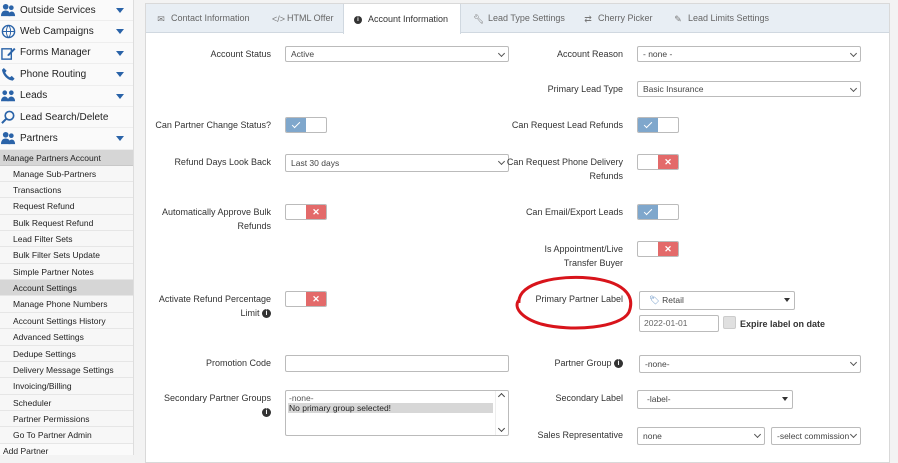 The image size is (898, 463). I want to click on refund-days-look-back-label: Refund Days Look Back, so click(222, 162).